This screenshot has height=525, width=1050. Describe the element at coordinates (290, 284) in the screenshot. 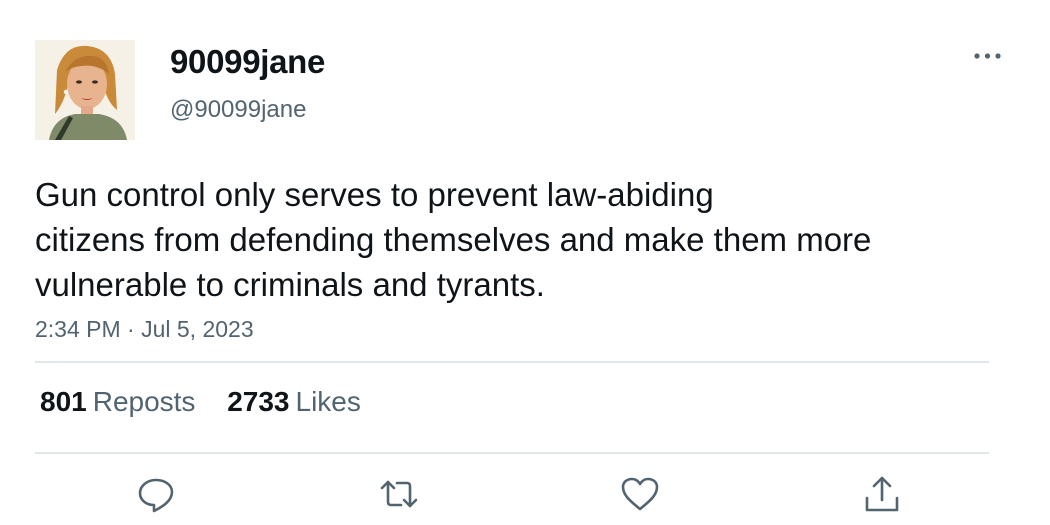

I see `tweet-text-line: vulnerable to criminals and tyrants.` at that location.